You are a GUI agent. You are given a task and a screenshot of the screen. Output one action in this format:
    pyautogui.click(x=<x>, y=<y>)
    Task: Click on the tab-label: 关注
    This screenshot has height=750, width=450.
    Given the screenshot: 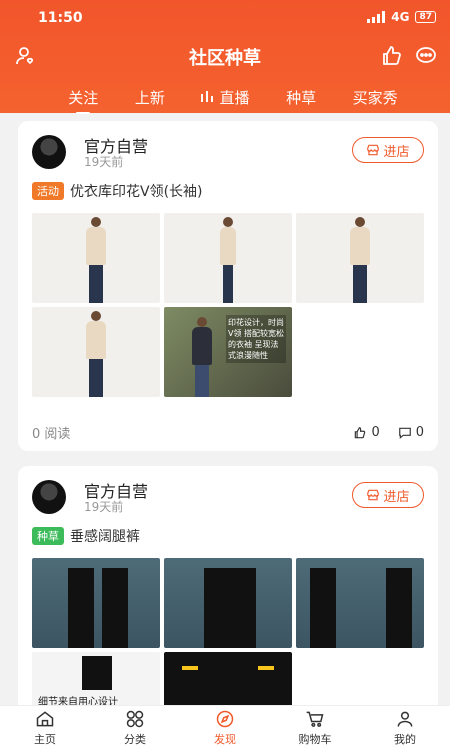 What is the action you would take?
    pyautogui.click(x=83, y=97)
    